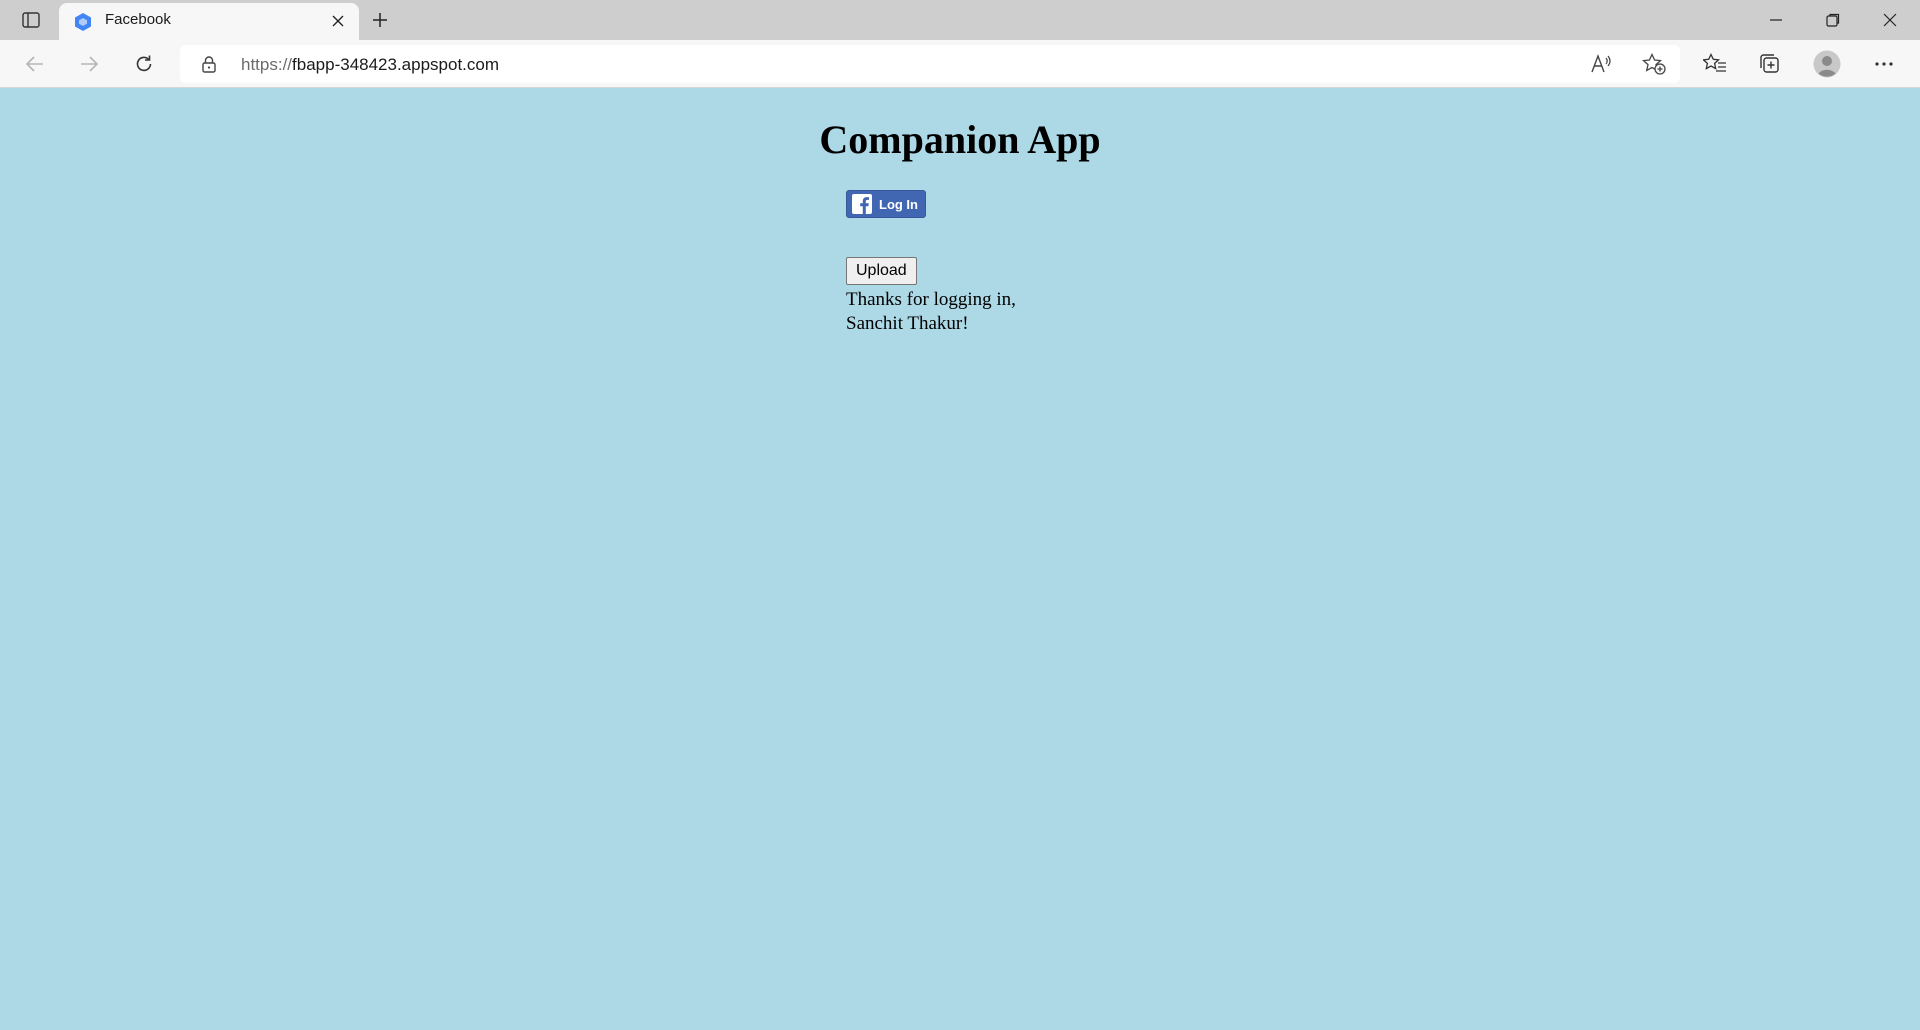  Describe the element at coordinates (209, 64) in the screenshot. I see `lock-icon` at that location.